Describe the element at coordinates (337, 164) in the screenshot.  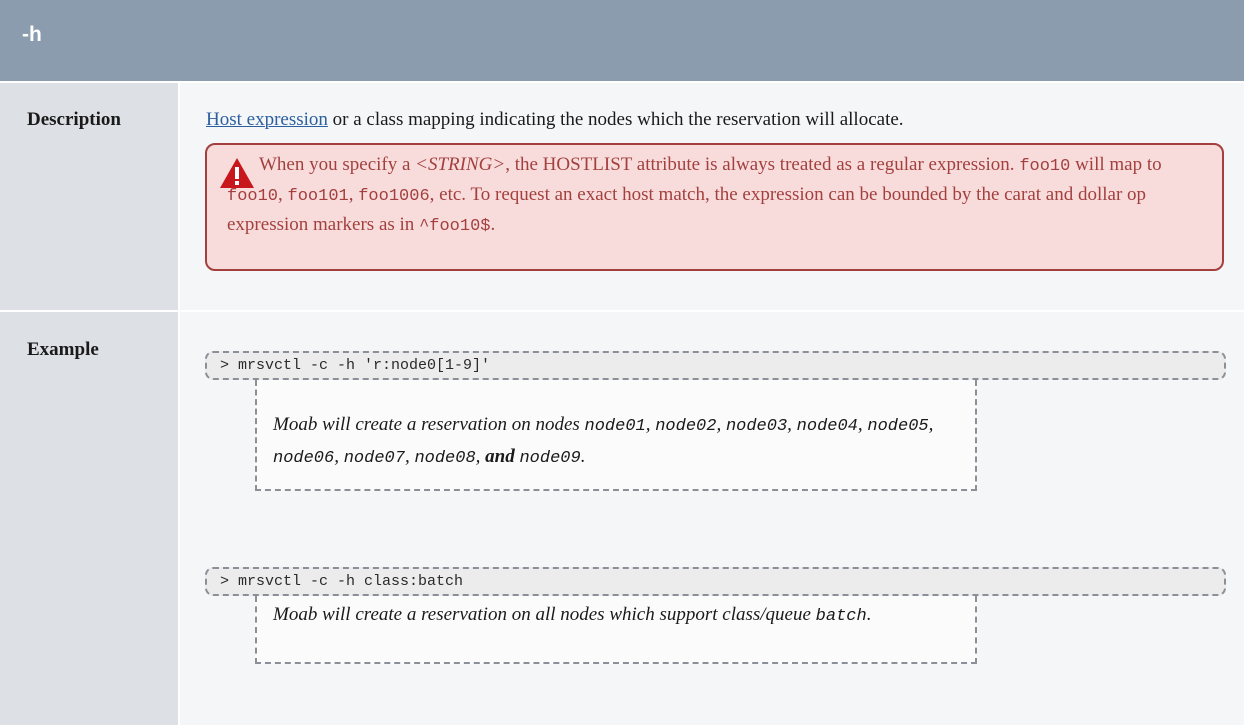
I see `warning-text-part: When you specify a` at that location.